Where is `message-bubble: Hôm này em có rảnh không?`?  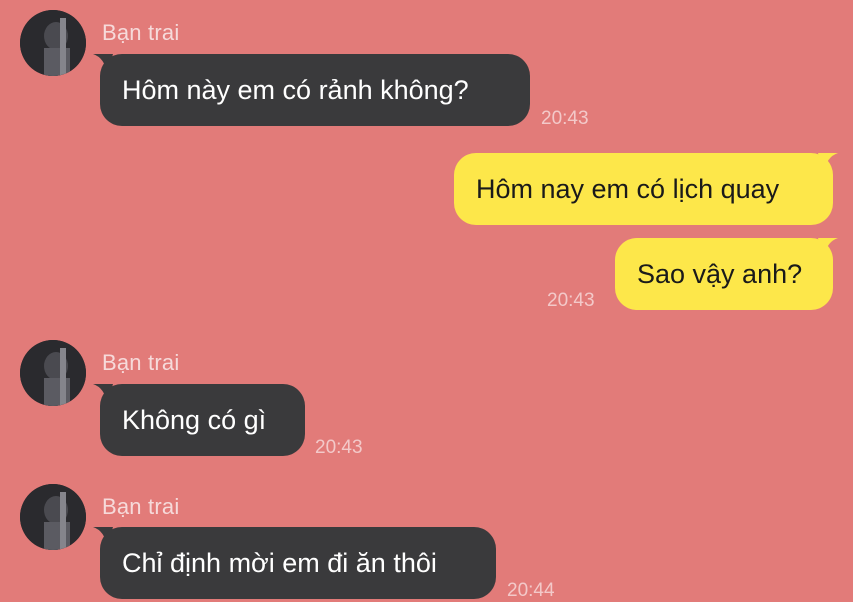
message-bubble: Hôm này em có rảnh không? is located at coordinates (315, 90).